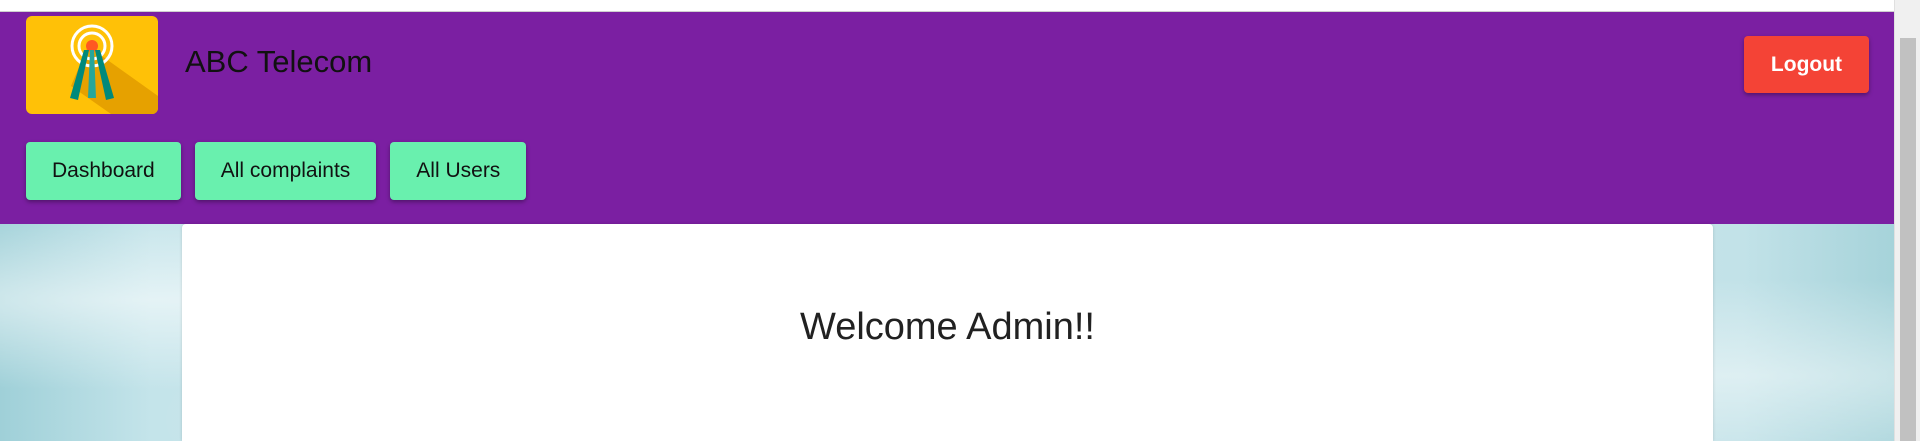 Image resolution: width=1920 pixels, height=441 pixels. What do you see at coordinates (103, 171) in the screenshot?
I see `nav-dashboard-button: Dashboard` at bounding box center [103, 171].